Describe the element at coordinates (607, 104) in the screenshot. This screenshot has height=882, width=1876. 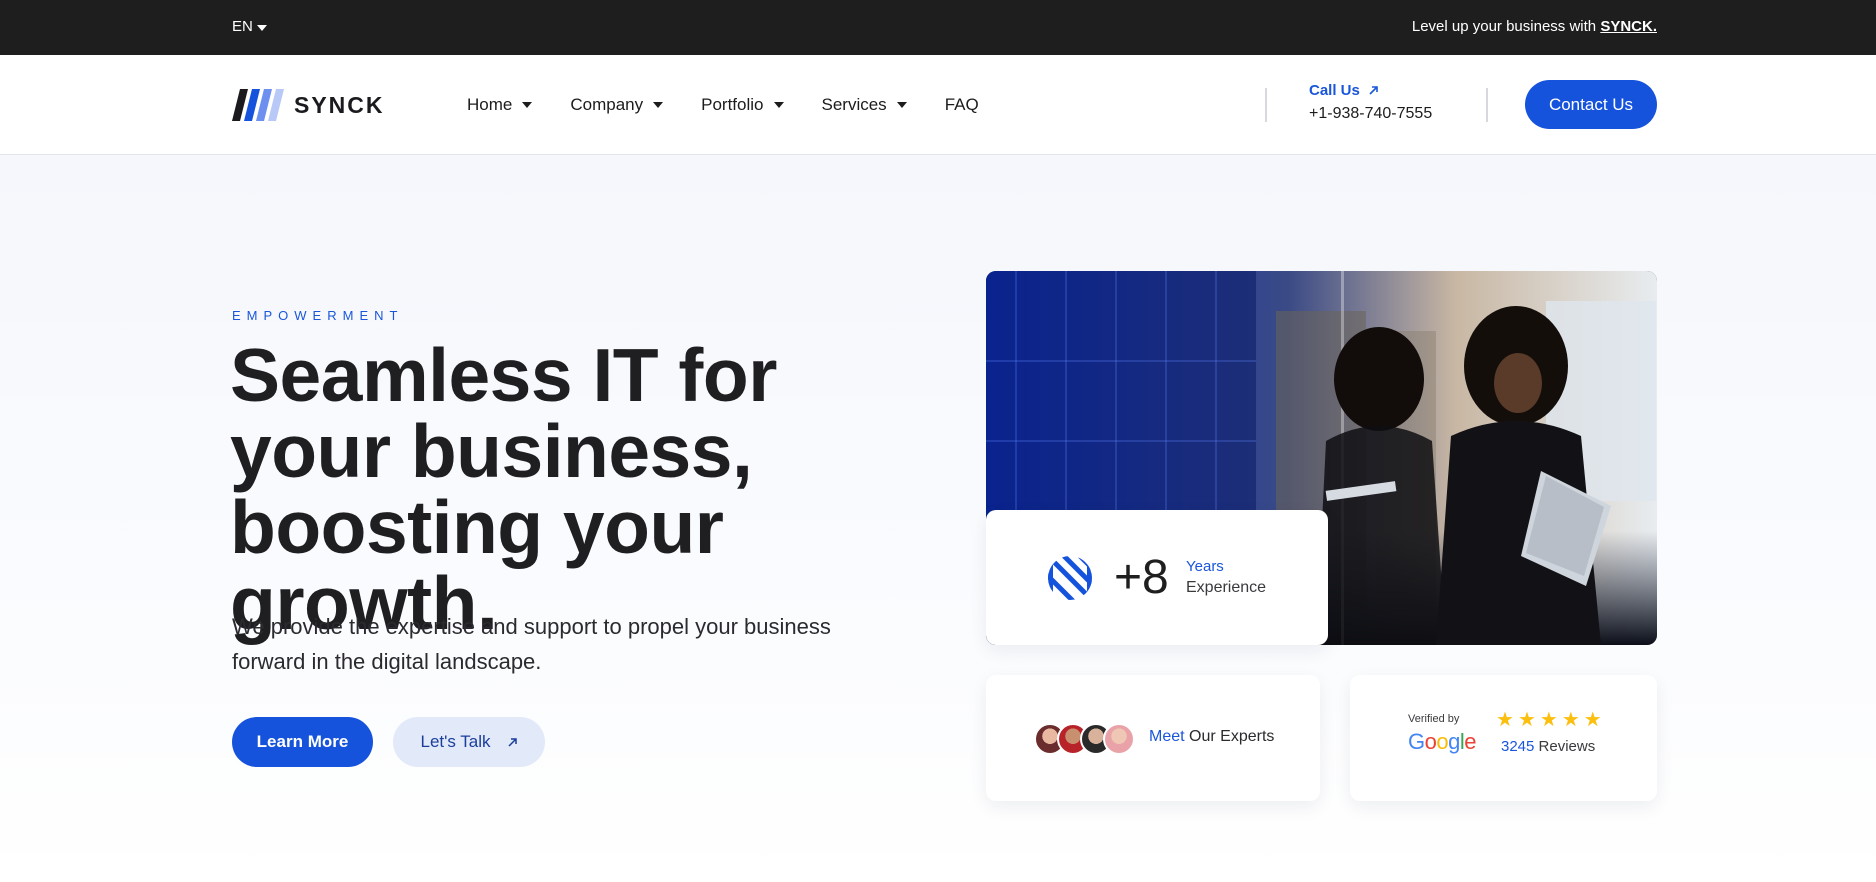
I see `nav-company-label: Company` at that location.